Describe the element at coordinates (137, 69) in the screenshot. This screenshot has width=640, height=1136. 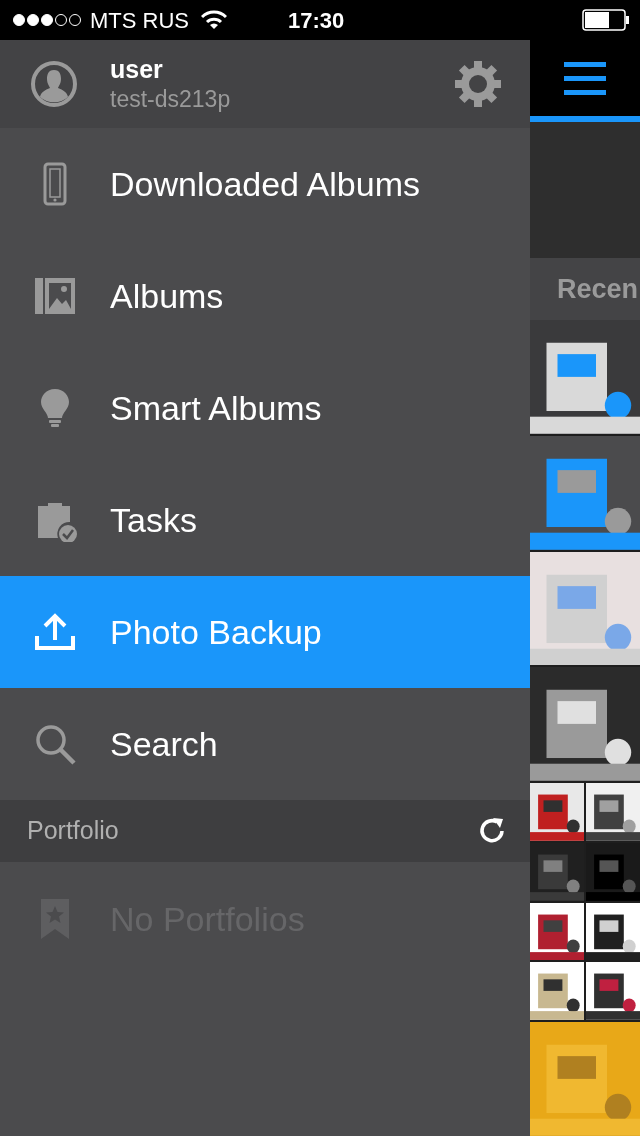
I see `user-name: user` at that location.